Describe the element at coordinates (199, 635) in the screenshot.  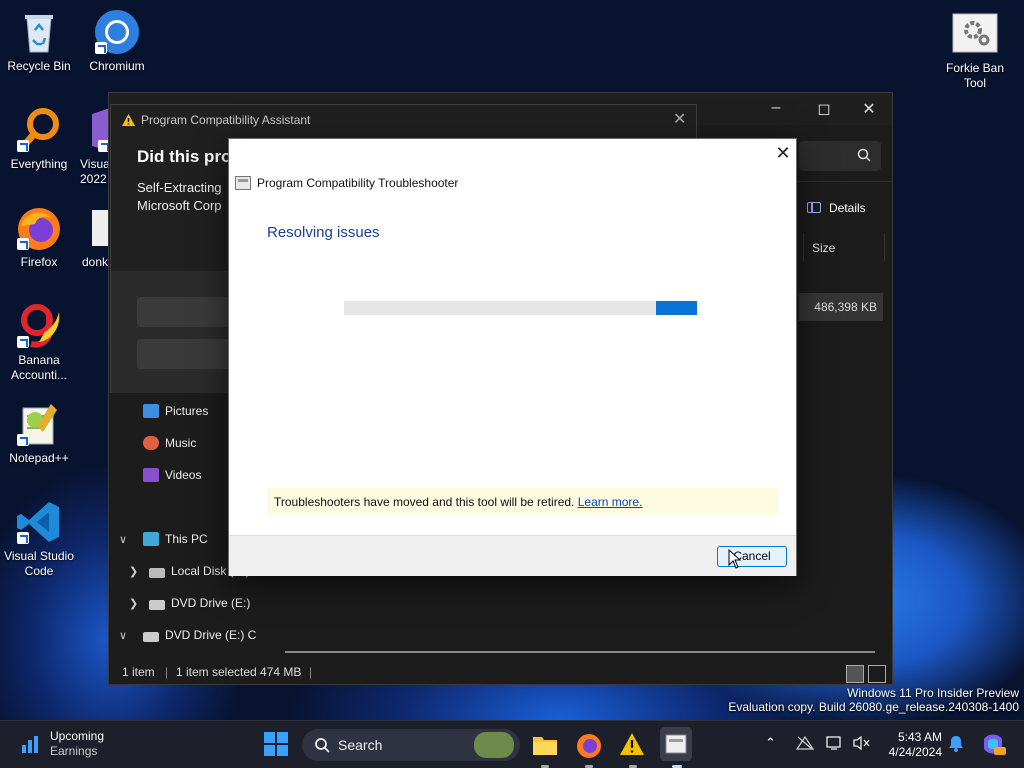
I see `nav-item-dvd-drive-expanded: DVD Drive (E:) C` at that location.